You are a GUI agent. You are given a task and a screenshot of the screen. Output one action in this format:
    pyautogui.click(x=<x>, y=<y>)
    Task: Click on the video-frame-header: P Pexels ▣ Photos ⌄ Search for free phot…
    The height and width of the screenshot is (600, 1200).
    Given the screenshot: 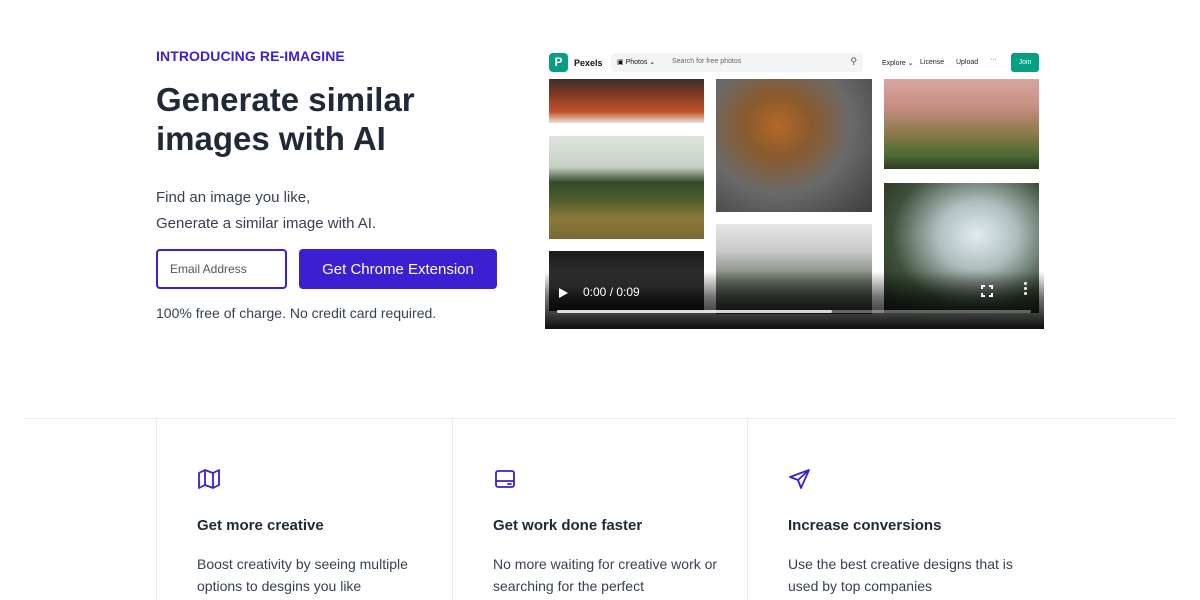 What is the action you would take?
    pyautogui.click(x=794, y=62)
    